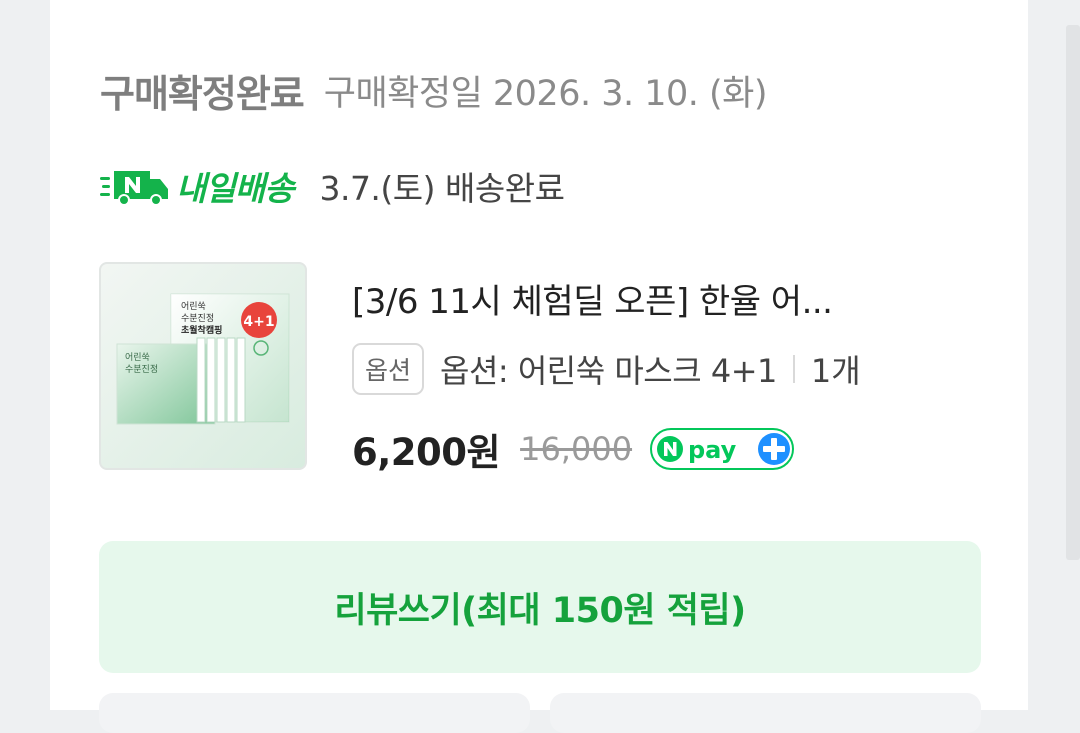 The height and width of the screenshot is (733, 1080). Describe the element at coordinates (1073, 292) in the screenshot. I see `scrollbar` at that location.